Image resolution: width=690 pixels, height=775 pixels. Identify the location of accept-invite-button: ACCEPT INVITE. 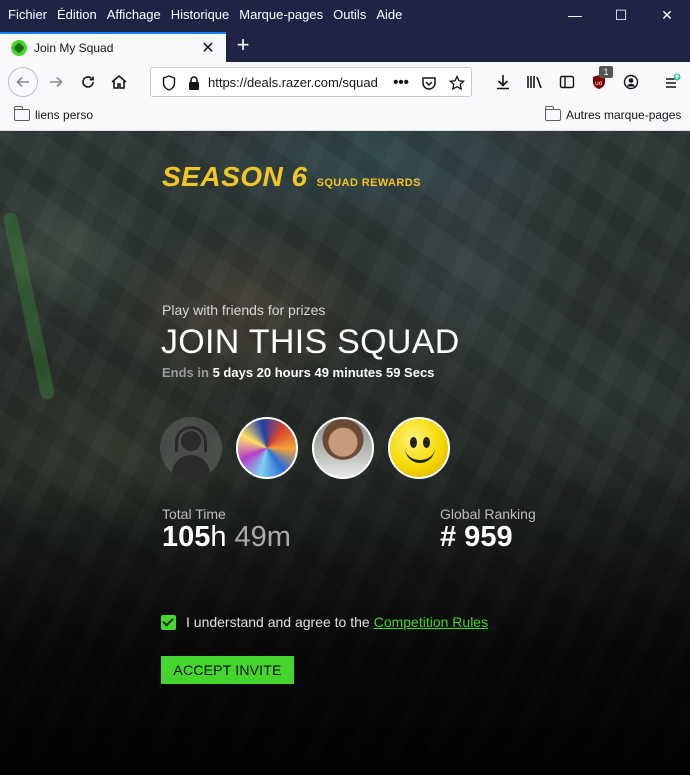
(227, 670).